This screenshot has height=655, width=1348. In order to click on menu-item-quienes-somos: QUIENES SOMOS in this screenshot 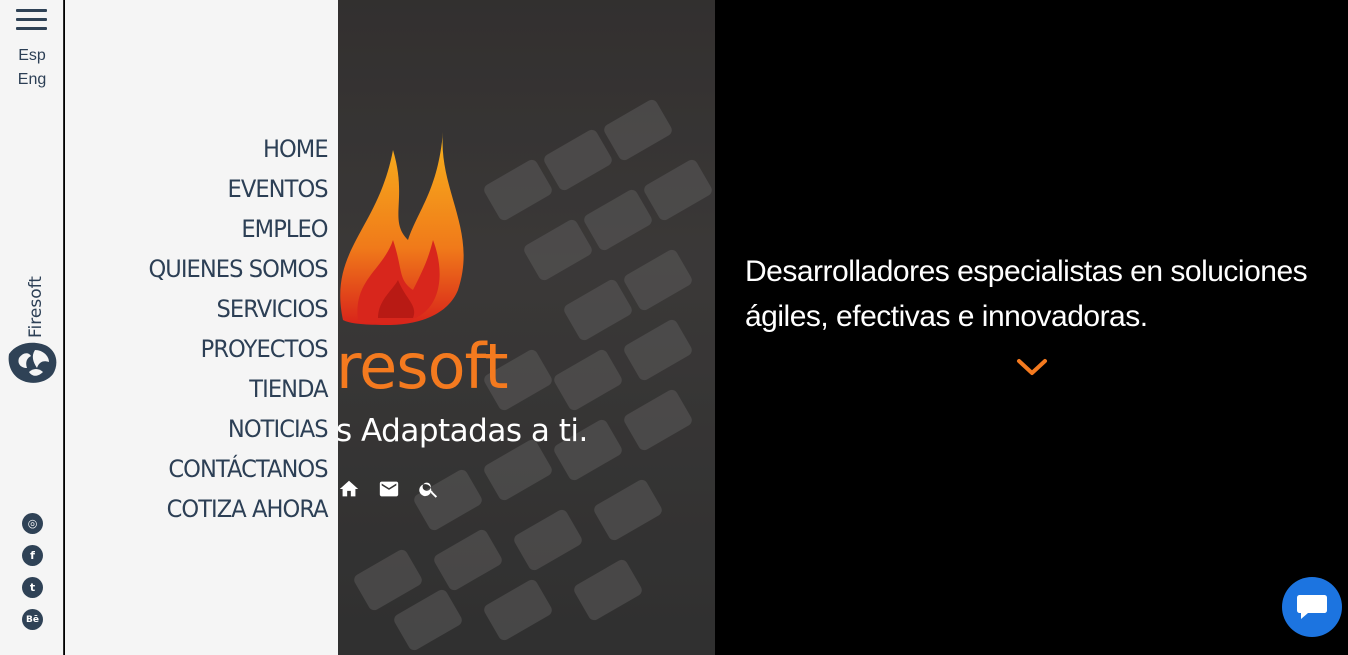, I will do `click(239, 269)`.